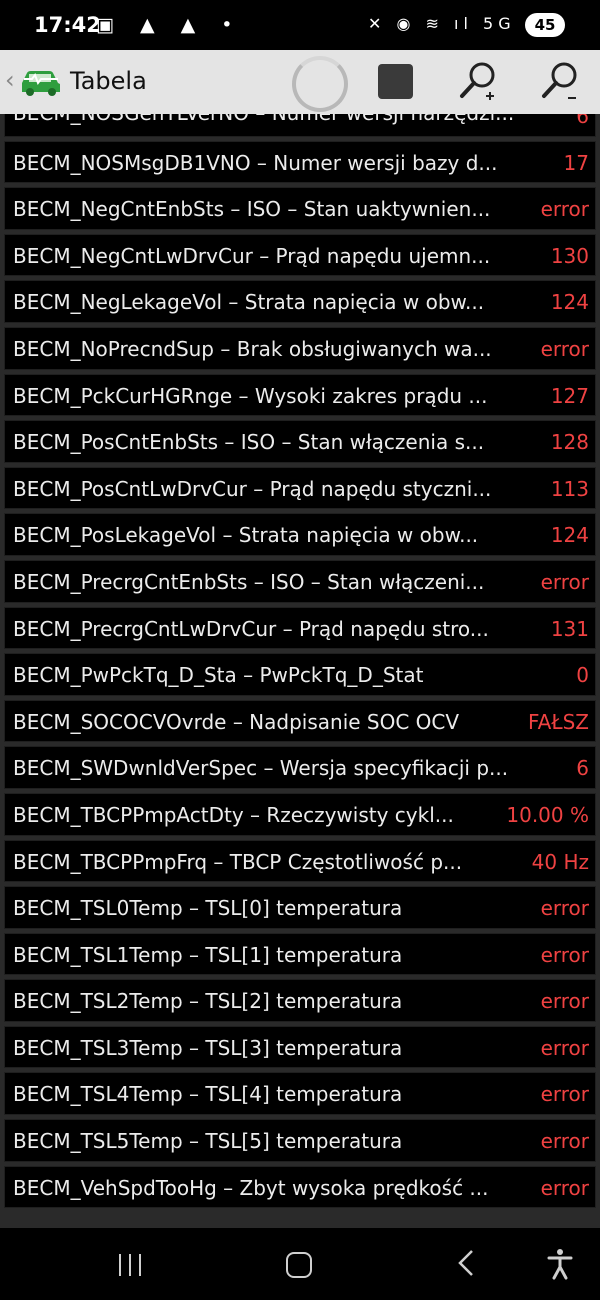 This screenshot has width=600, height=1300. Describe the element at coordinates (236, 721) in the screenshot. I see `parameter-name: BECM_SOCOCVOvrde – Nadpisanie SOC OCV` at that location.